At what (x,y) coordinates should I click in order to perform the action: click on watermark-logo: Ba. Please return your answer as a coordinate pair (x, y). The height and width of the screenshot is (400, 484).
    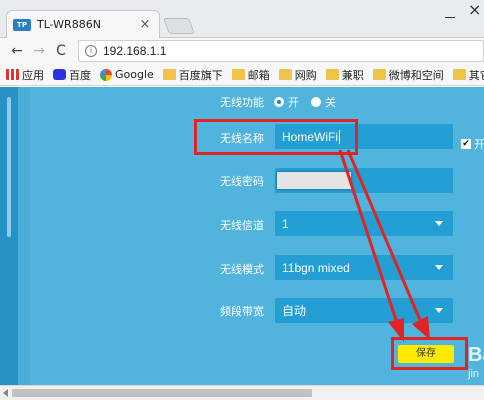
    Looking at the image, I should click on (476, 355).